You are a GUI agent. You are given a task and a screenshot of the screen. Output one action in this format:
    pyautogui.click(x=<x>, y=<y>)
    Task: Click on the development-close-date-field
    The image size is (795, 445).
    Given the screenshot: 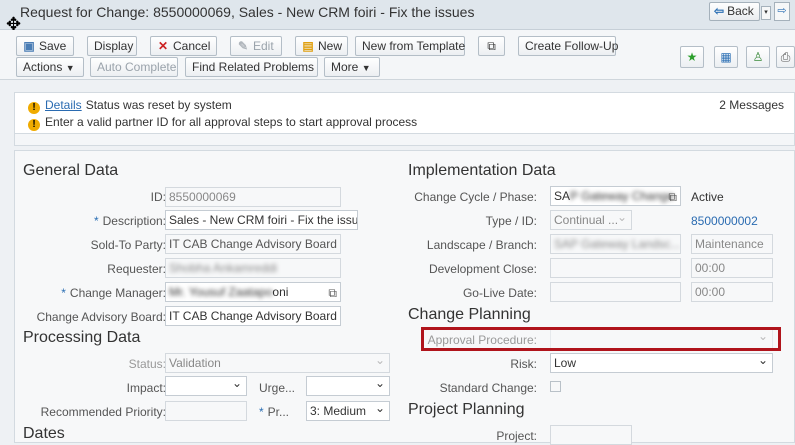 What is the action you would take?
    pyautogui.click(x=615, y=268)
    